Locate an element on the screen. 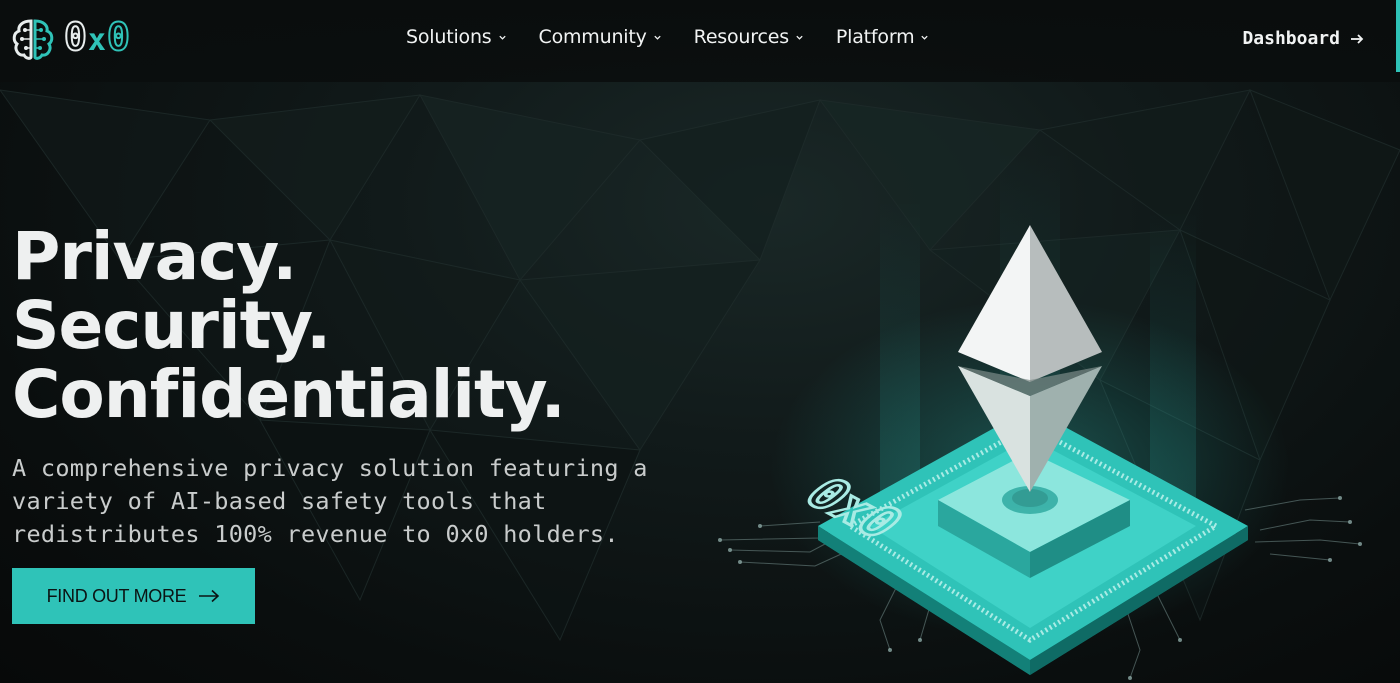  find-out-more-button: FIND OUT MORE is located at coordinates (133, 596).